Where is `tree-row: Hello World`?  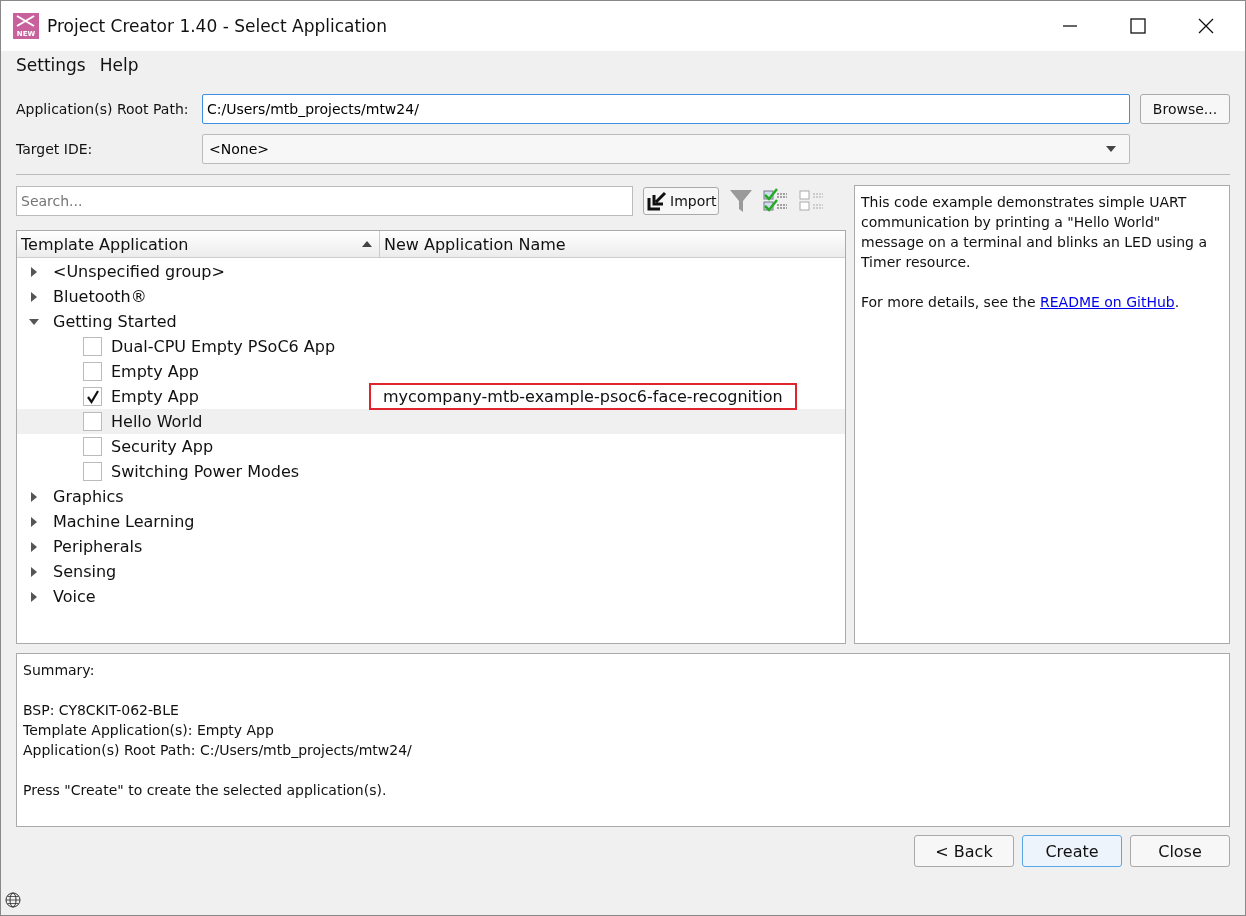
tree-row: Hello World is located at coordinates (431, 421).